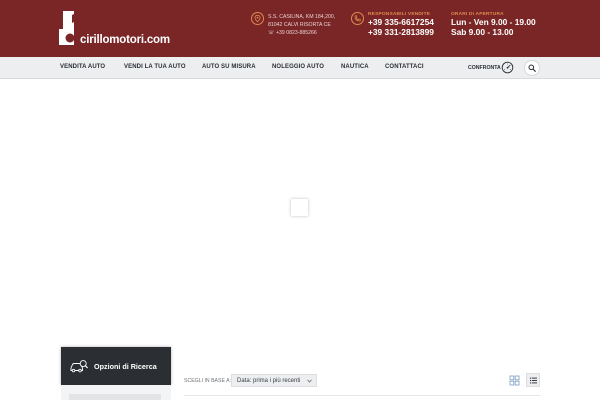 This screenshot has height=400, width=600. Describe the element at coordinates (482, 31) in the screenshot. I see `hours-saturday: Sab 9.00 - 13.00` at that location.